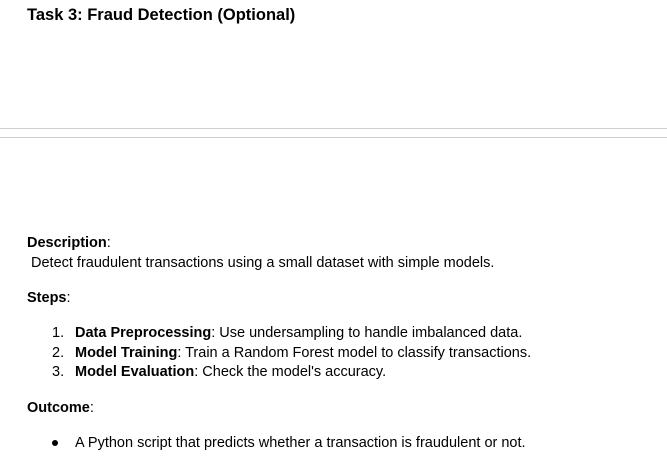 The image size is (667, 475). I want to click on steps-heading-label: Steps, so click(47, 298).